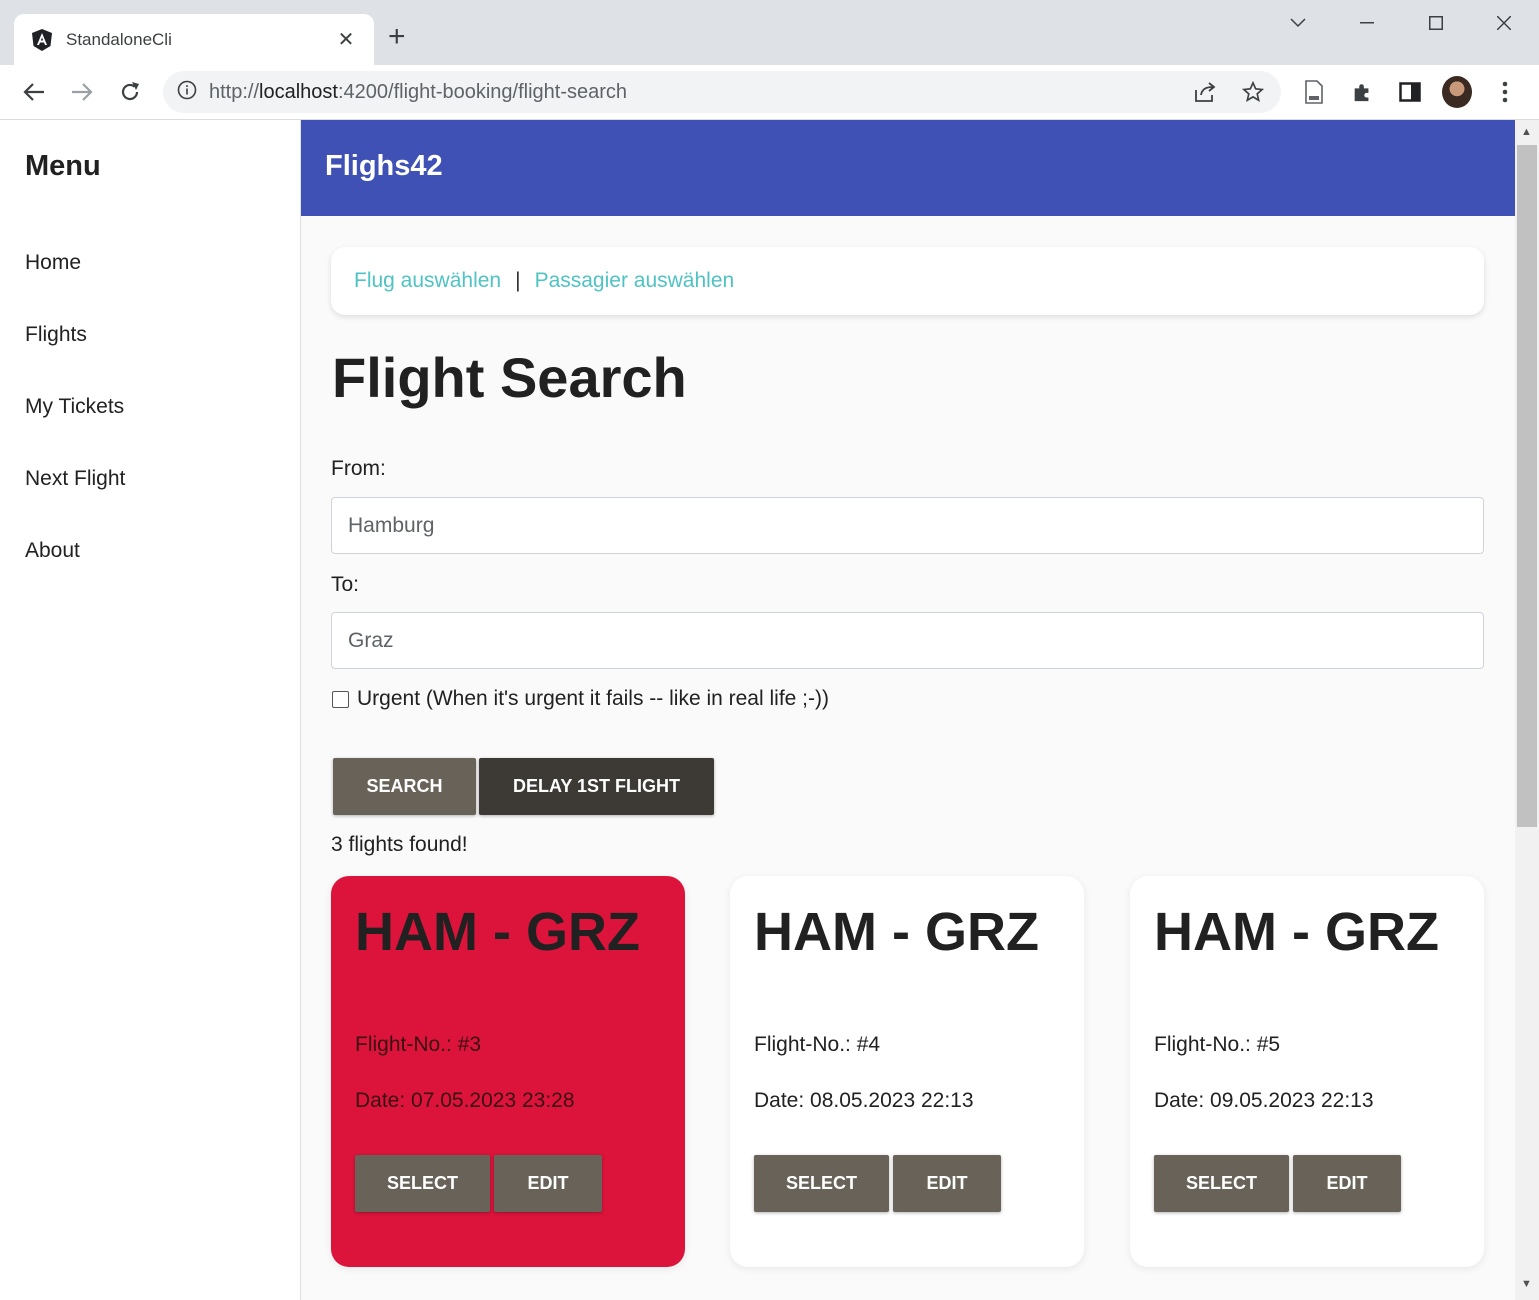  Describe the element at coordinates (817, 1044) in the screenshot. I see `flight-number: Flight-No.: #4` at that location.